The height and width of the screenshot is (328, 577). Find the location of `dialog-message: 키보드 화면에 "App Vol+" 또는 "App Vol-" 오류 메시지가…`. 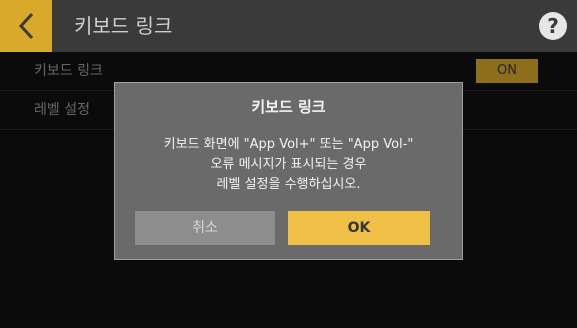

dialog-message: 키보드 화면에 "App Vol+" 또는 "App Vol-" 오류 메시지가… is located at coordinates (288, 165).